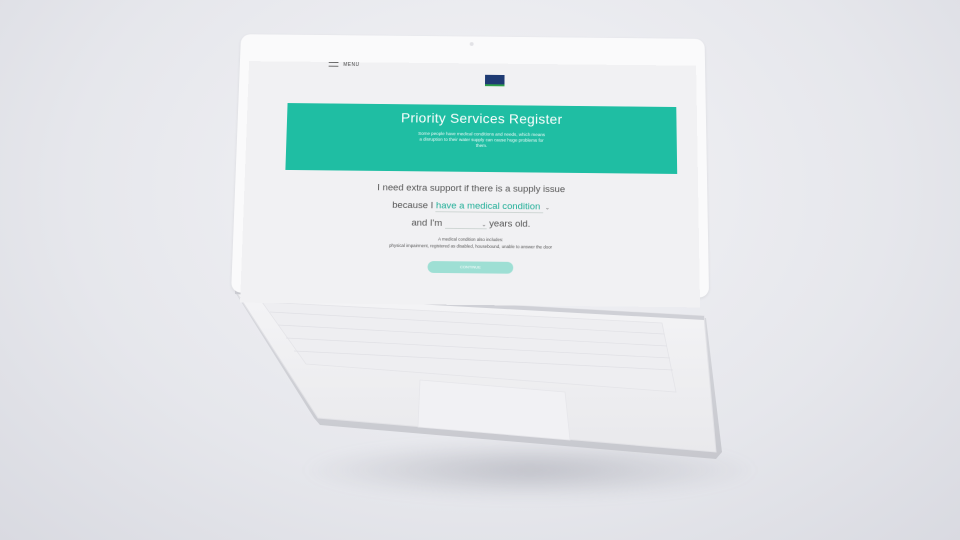 This screenshot has width=960, height=540. Describe the element at coordinates (470, 267) in the screenshot. I see `continue-button: CONTINUE` at that location.